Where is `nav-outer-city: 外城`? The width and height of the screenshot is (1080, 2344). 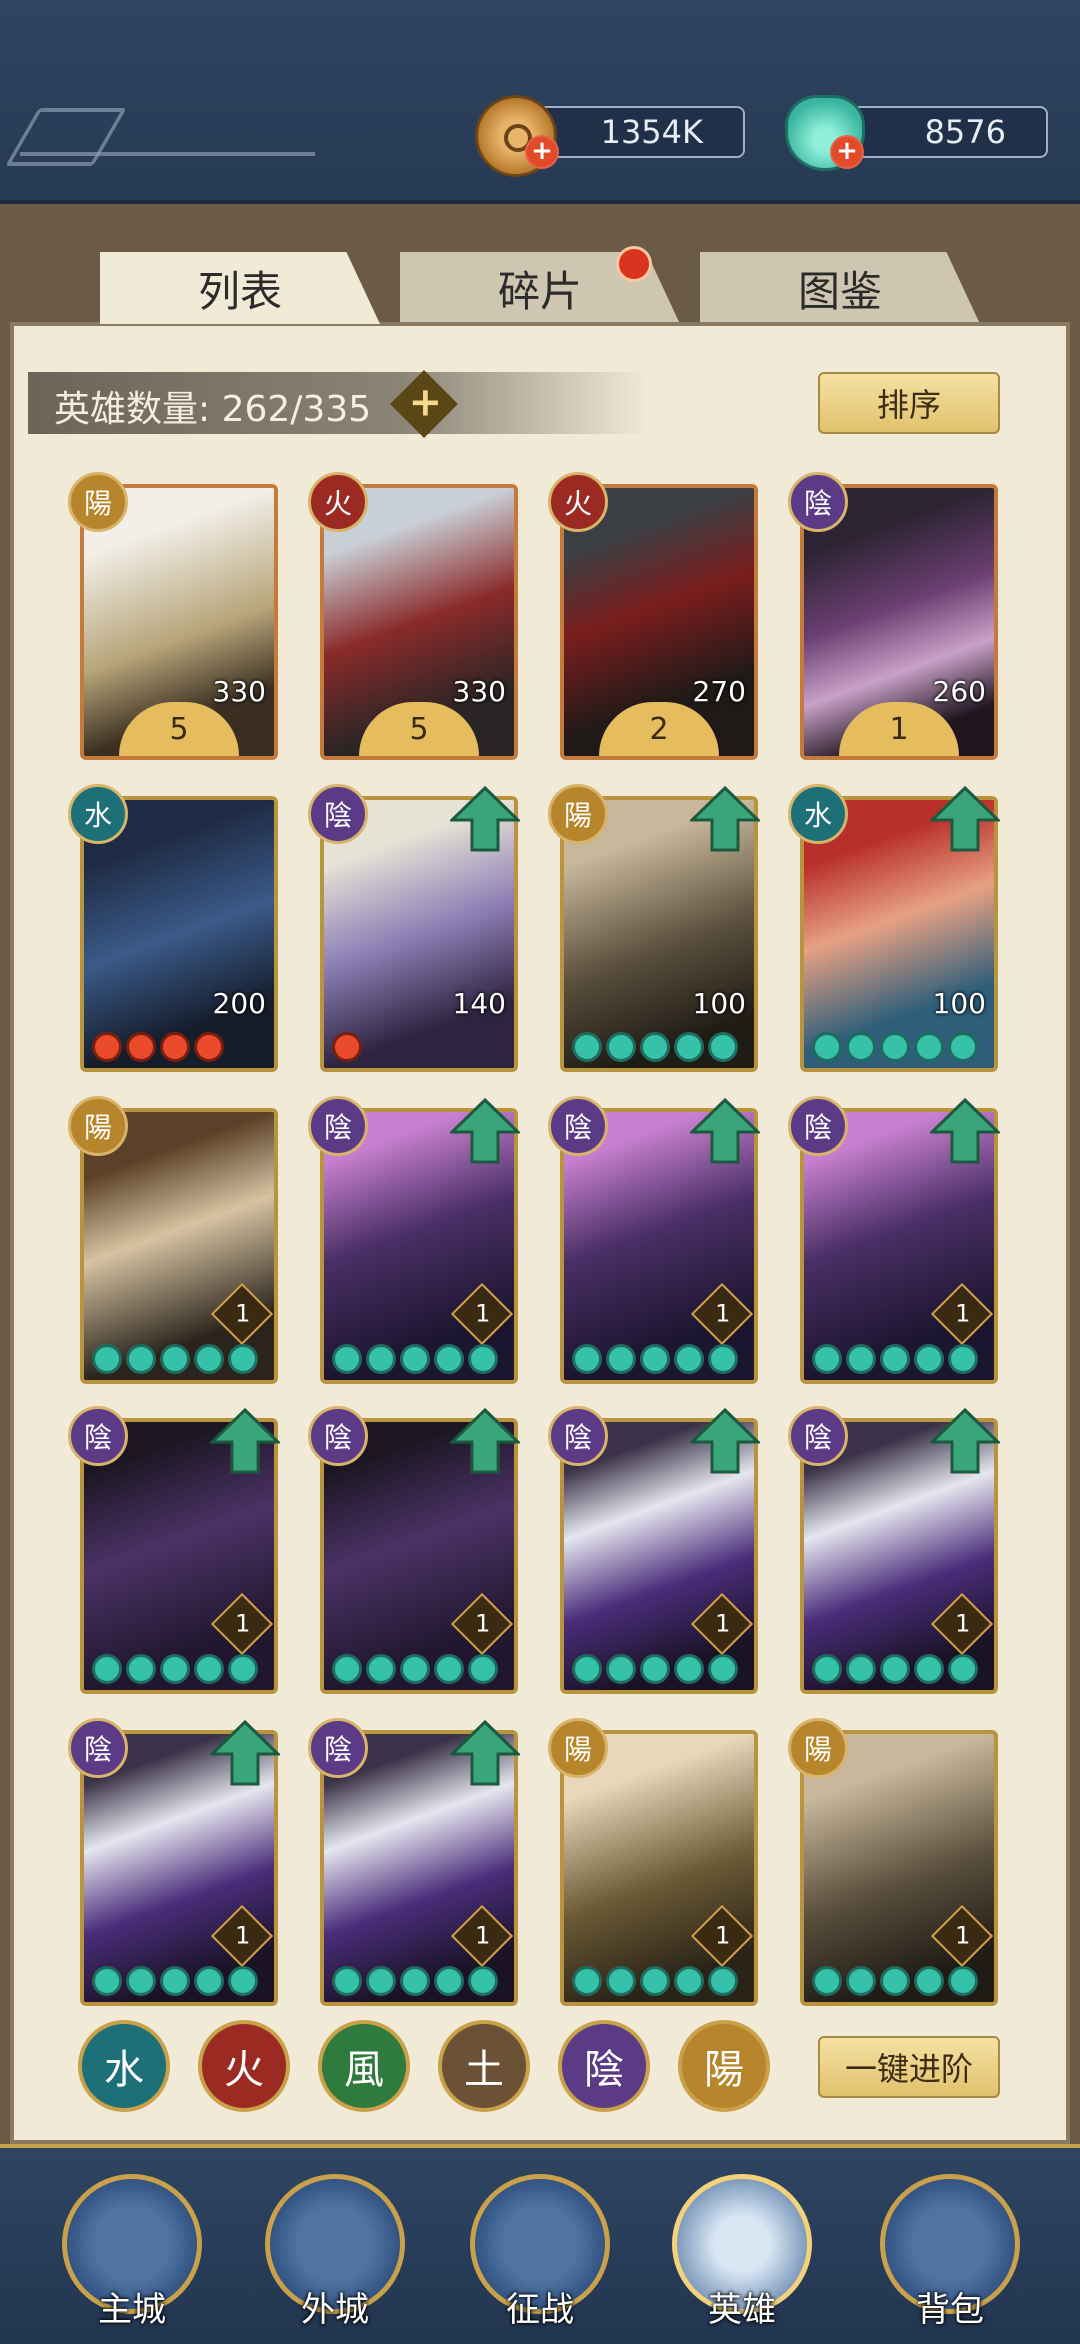
nav-outer-city: 外城 is located at coordinates (335, 2252).